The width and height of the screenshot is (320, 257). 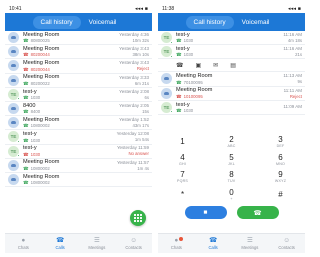 What do you see at coordinates (181, 239) in the screenshot?
I see `notification-badge` at bounding box center [181, 239].